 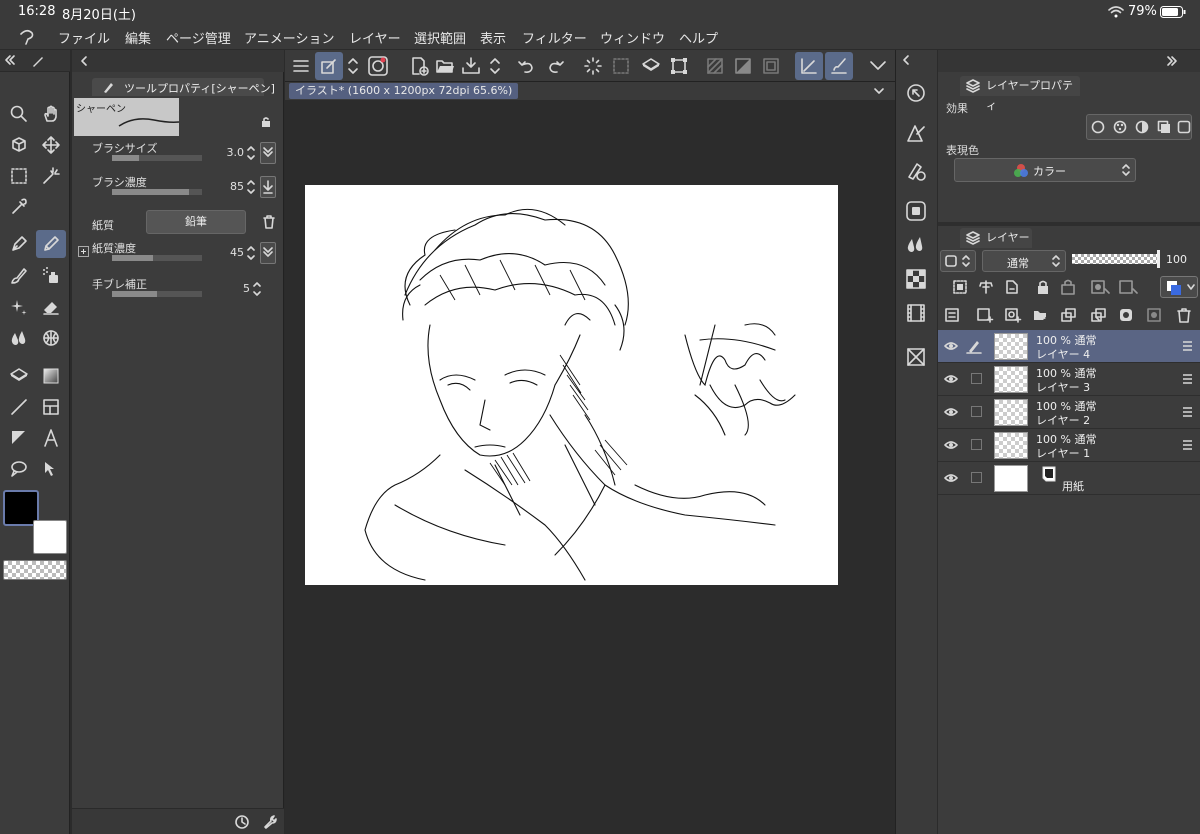 I want to click on tool-property-icon, so click(x=916, y=171).